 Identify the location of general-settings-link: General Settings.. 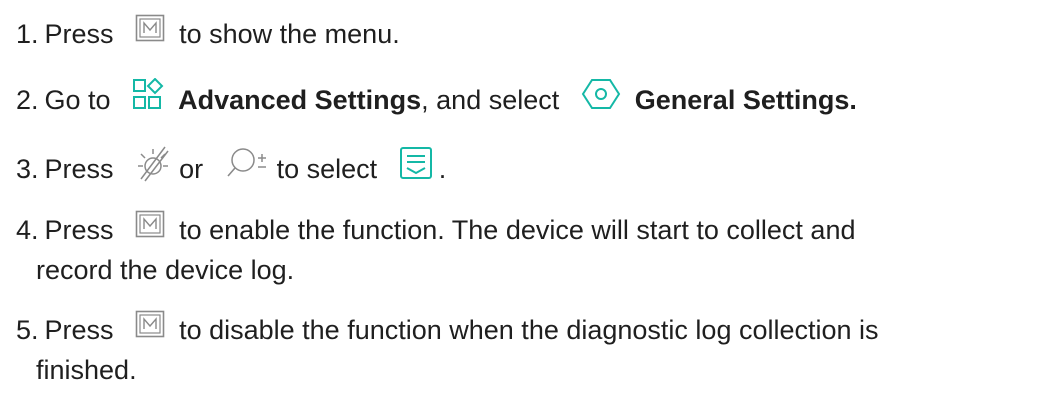
(745, 100).